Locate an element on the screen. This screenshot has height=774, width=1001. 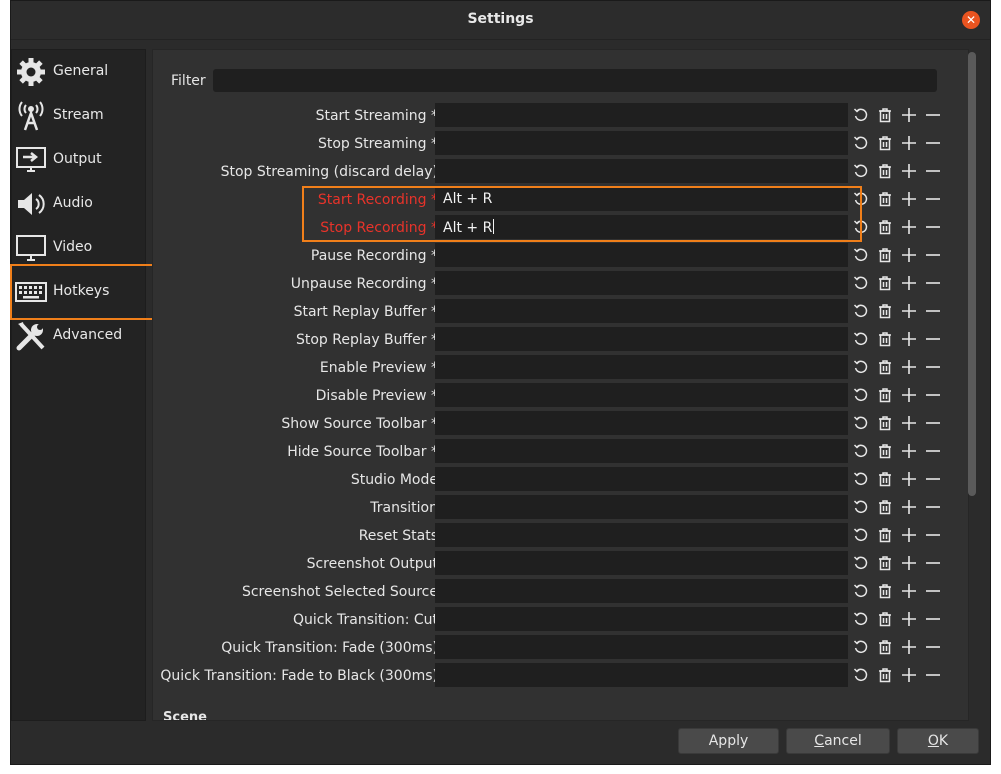
filter-input is located at coordinates (575, 80).